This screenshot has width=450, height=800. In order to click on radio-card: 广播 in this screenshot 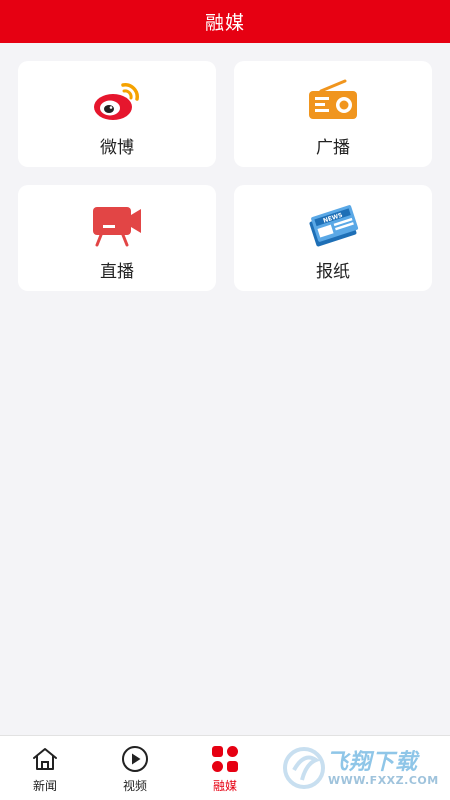, I will do `click(333, 114)`.